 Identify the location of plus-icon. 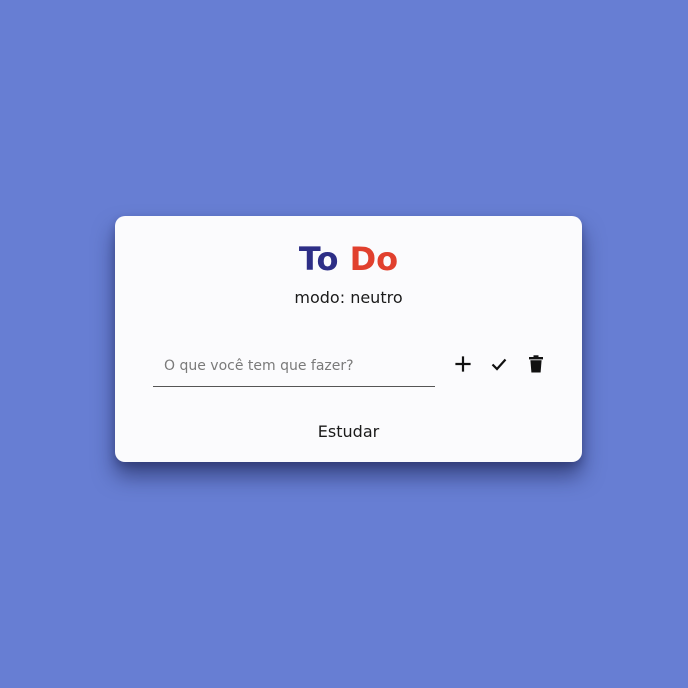
(463, 364).